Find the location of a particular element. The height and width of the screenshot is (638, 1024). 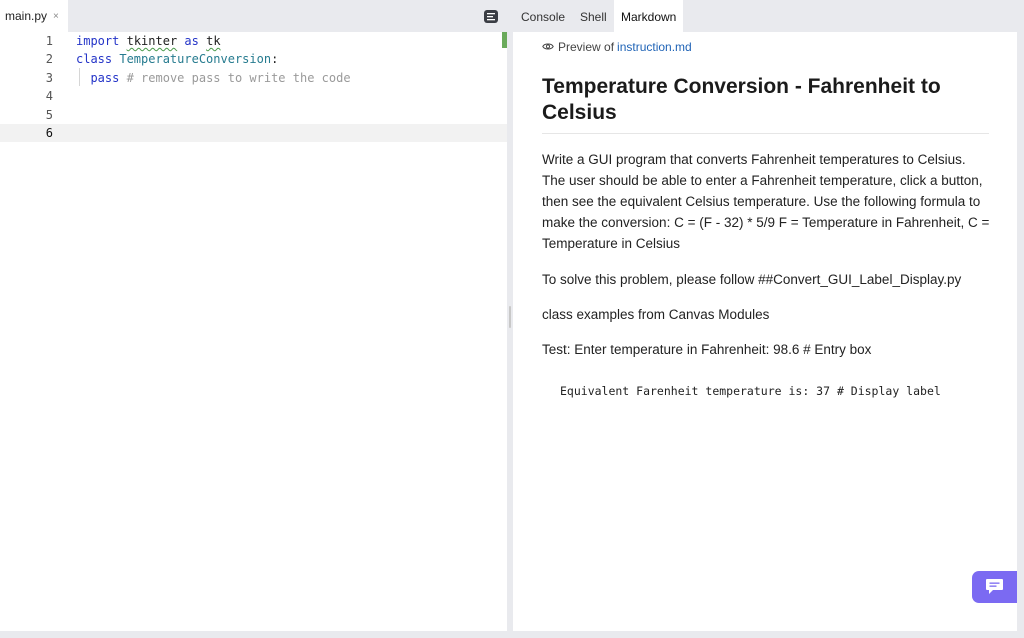

code-token: import is located at coordinates (98, 41).